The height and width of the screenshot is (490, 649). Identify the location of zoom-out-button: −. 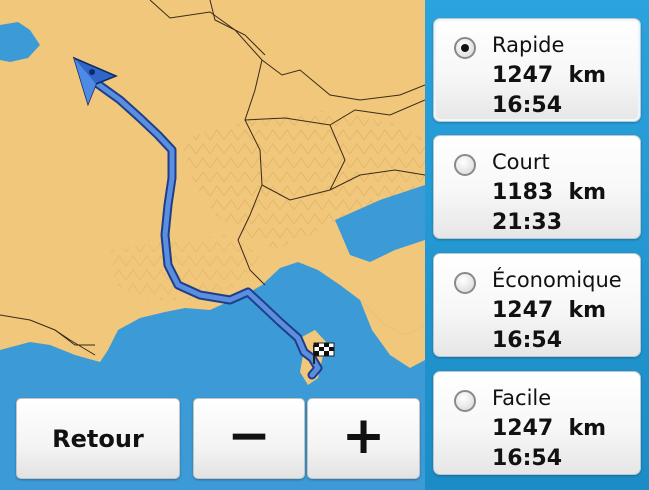
(249, 438).